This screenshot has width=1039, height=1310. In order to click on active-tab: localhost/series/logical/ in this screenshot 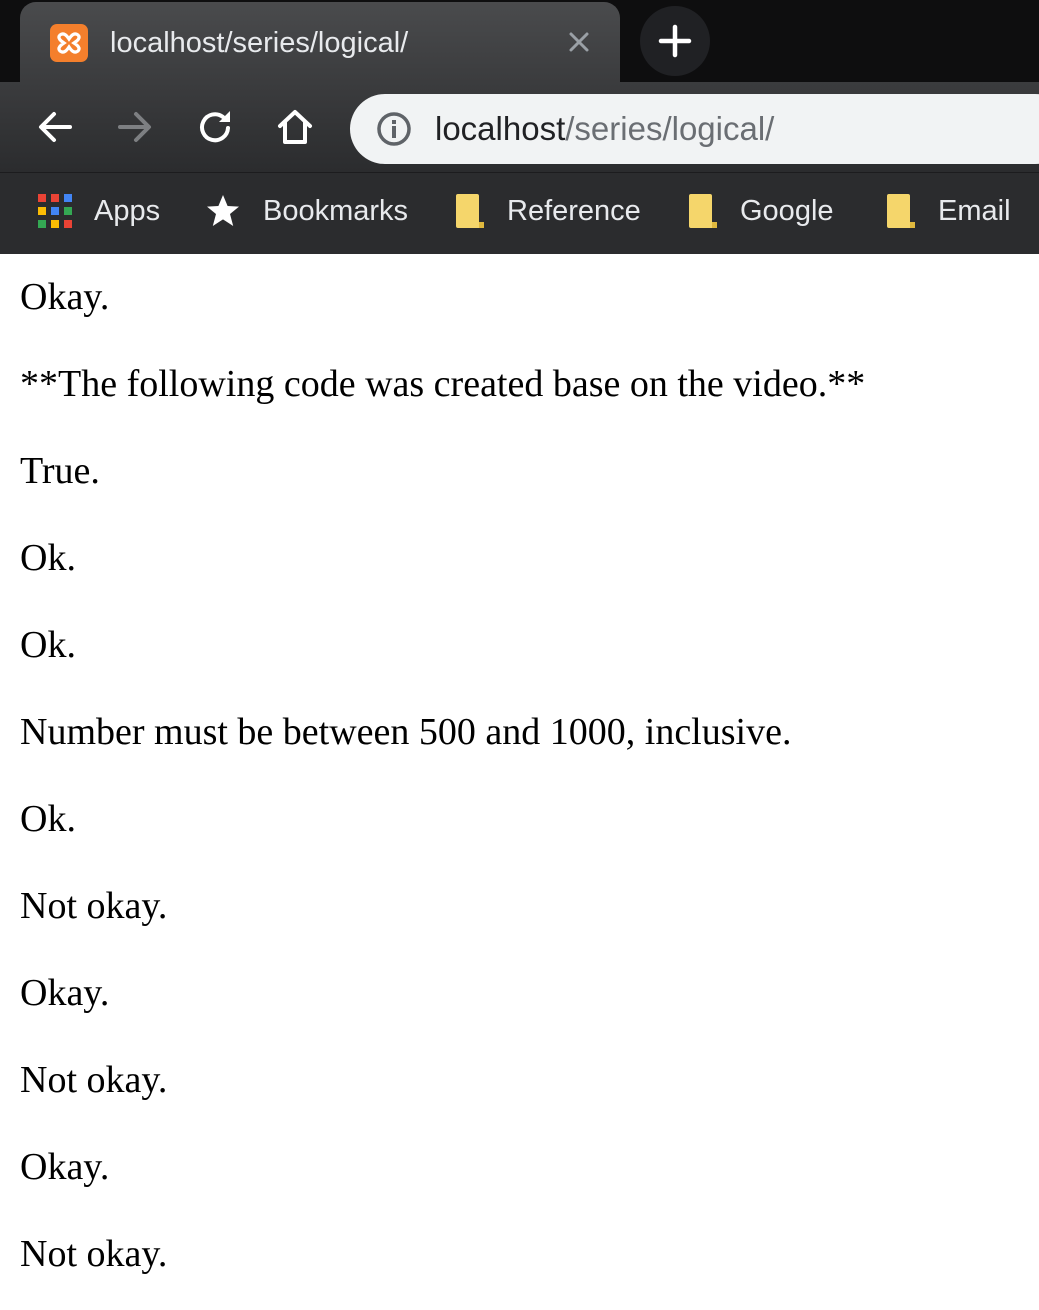, I will do `click(320, 42)`.